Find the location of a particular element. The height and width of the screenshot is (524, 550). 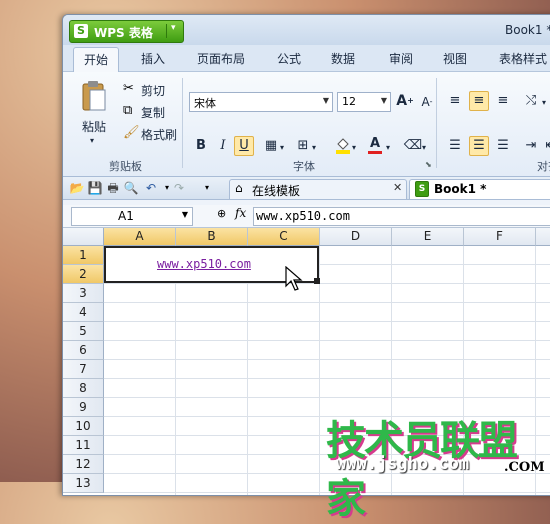

align-middle-icon: ≡ is located at coordinates (479, 100).